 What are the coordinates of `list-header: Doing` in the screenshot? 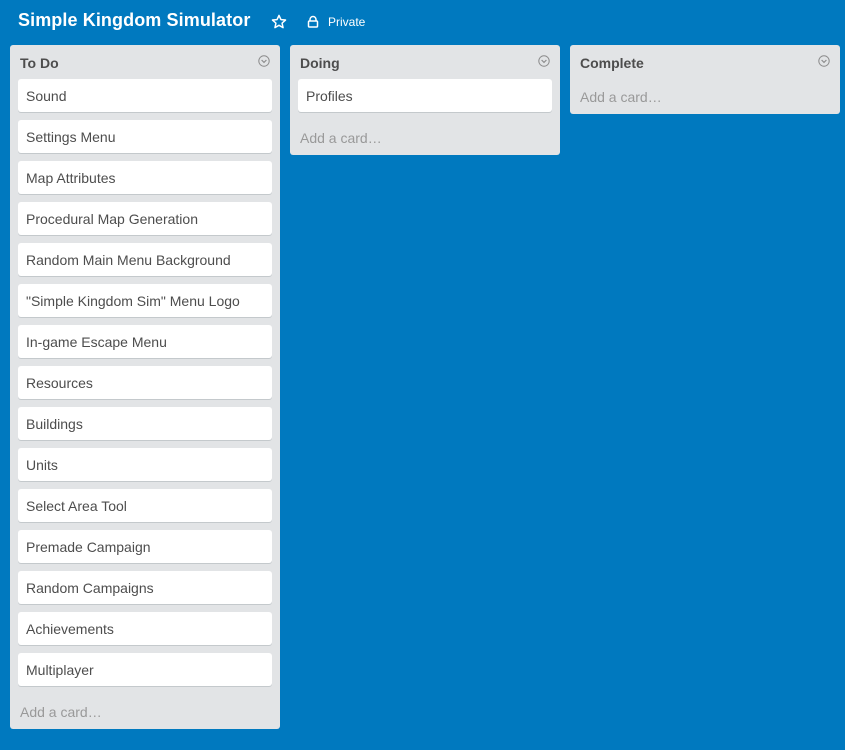 It's located at (425, 62).